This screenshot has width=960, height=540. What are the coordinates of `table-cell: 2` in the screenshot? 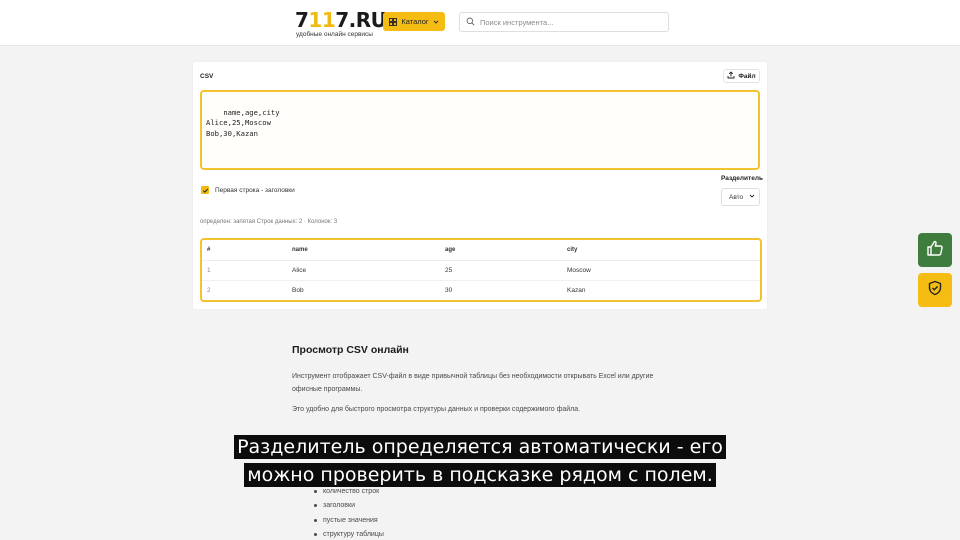 It's located at (209, 290).